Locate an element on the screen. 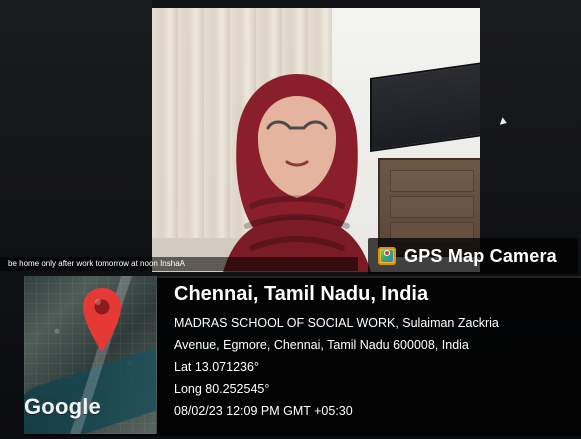 This screenshot has width=581, height=439. map-pin-shape is located at coordinates (102, 320).